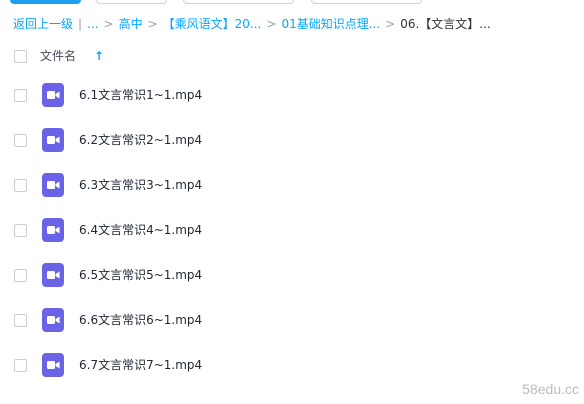 This screenshot has width=584, height=404. What do you see at coordinates (140, 95) in the screenshot?
I see `file-name: 6.1文言常识1~1.mp4` at bounding box center [140, 95].